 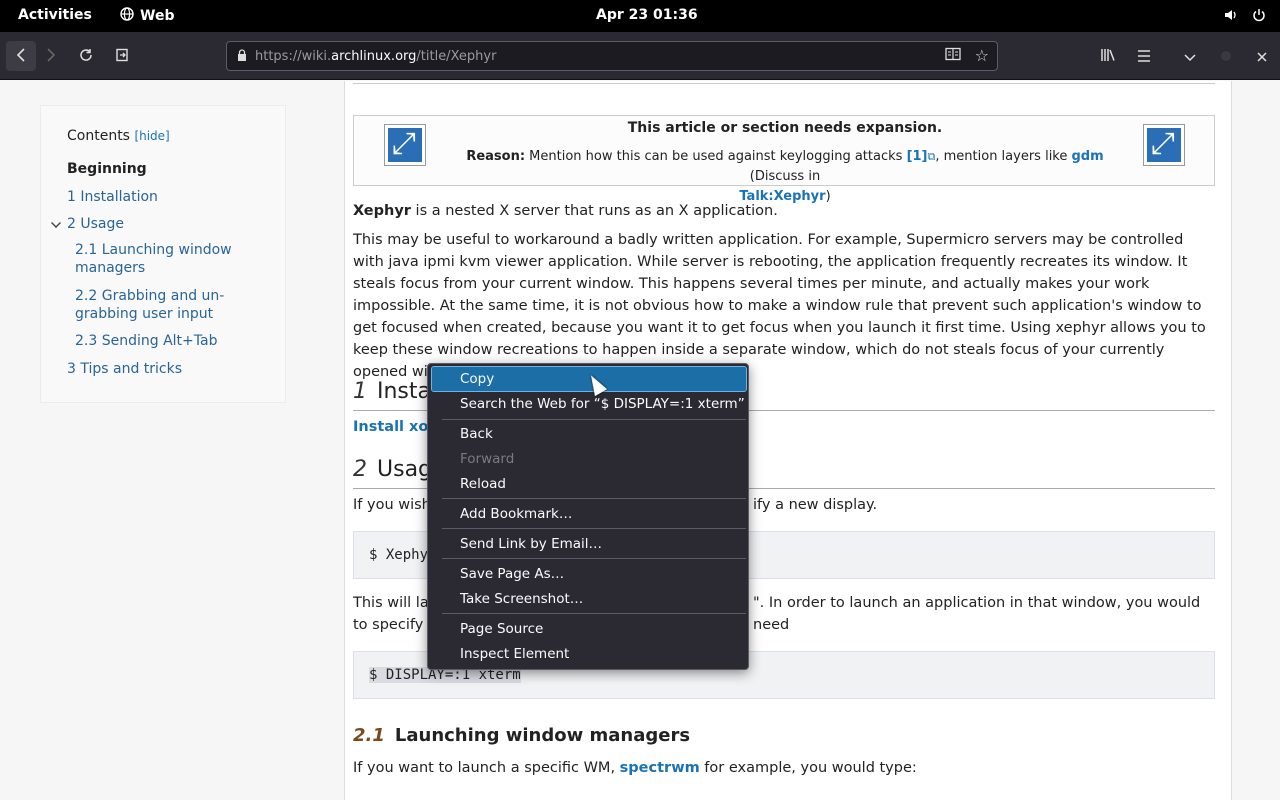 I want to click on menu-button, so click(x=1144, y=56).